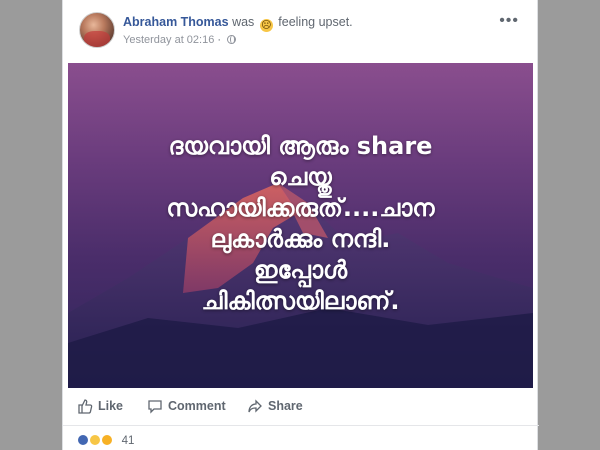  I want to click on share-button: Share, so click(275, 406).